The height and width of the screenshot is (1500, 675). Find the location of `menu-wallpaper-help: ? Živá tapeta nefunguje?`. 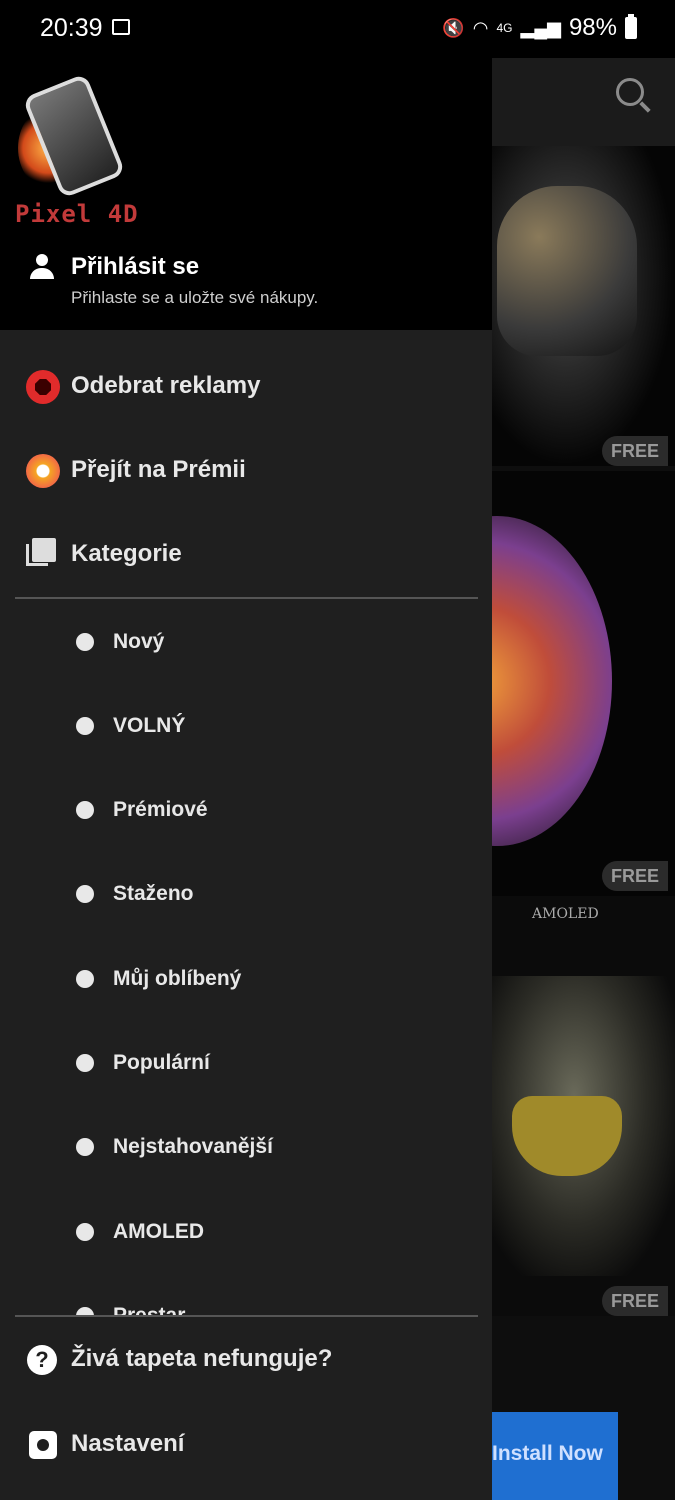

menu-wallpaper-help: ? Živá tapeta nefunguje? is located at coordinates (246, 1359).